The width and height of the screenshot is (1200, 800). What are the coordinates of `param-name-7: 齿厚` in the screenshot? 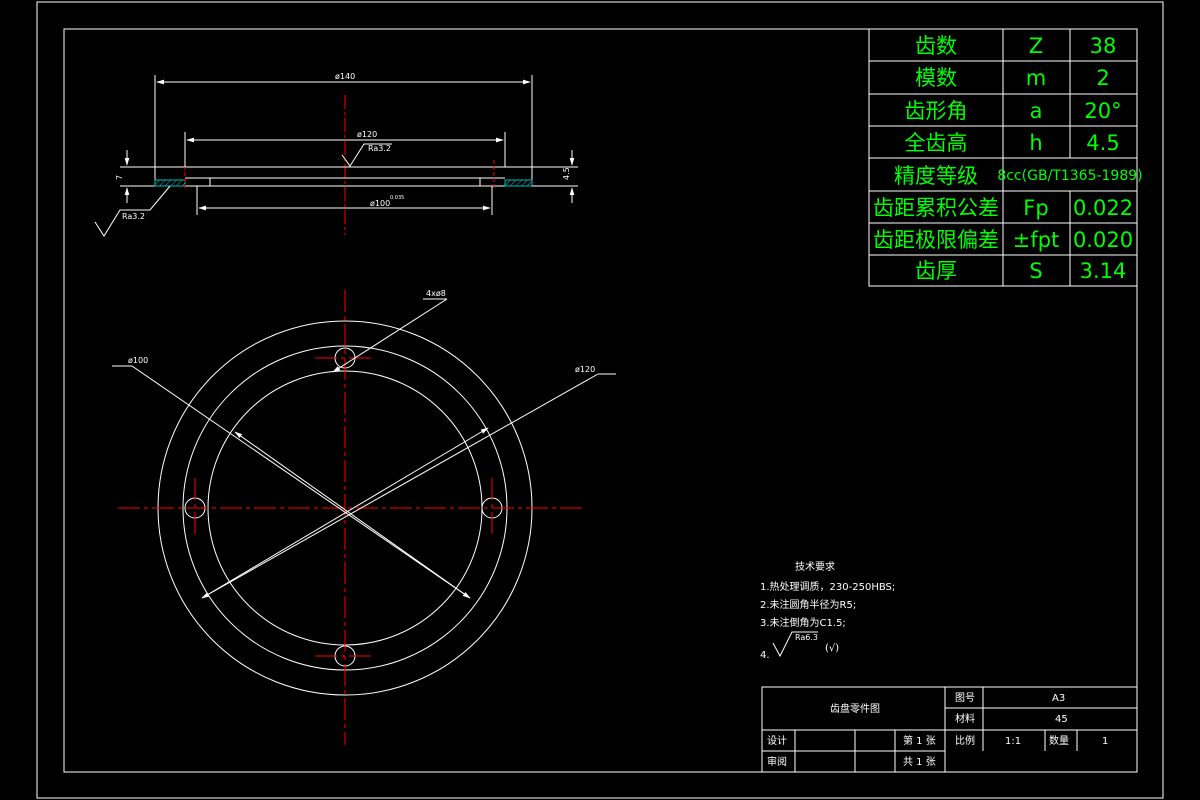 It's located at (936, 271).